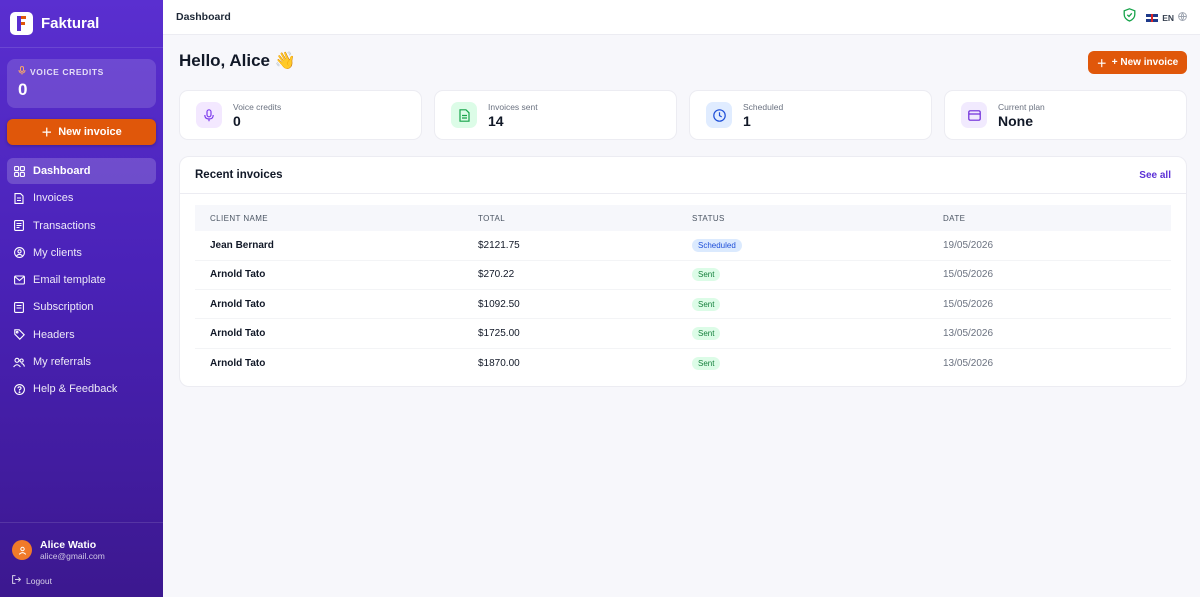  What do you see at coordinates (683, 218) in the screenshot?
I see `table-header-row: CLIENT NAME TOTAL STATUS DATE` at bounding box center [683, 218].